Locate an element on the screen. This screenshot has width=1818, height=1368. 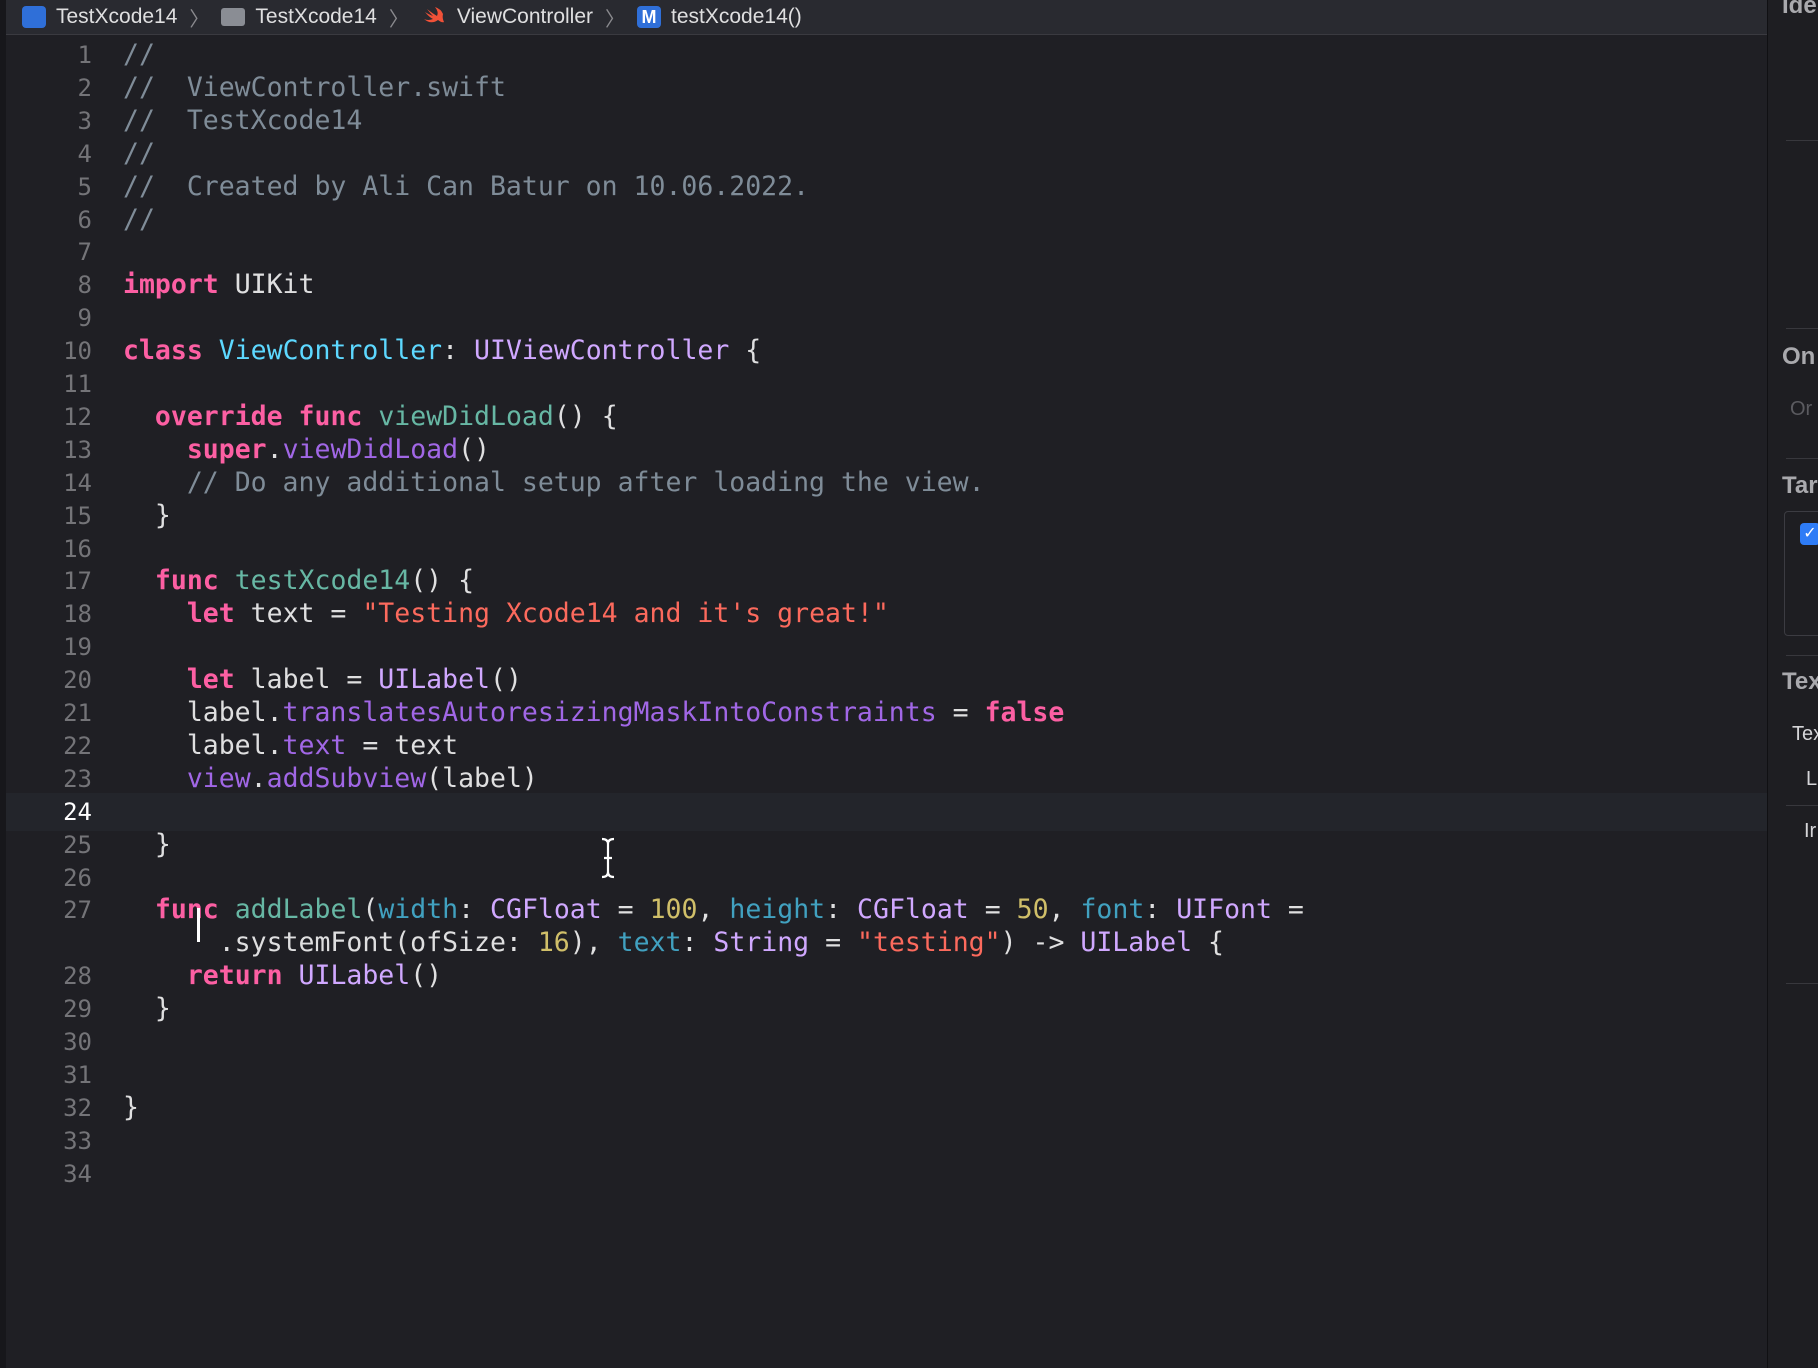
on-demand-tags-field: Or is located at coordinates (1801, 409).